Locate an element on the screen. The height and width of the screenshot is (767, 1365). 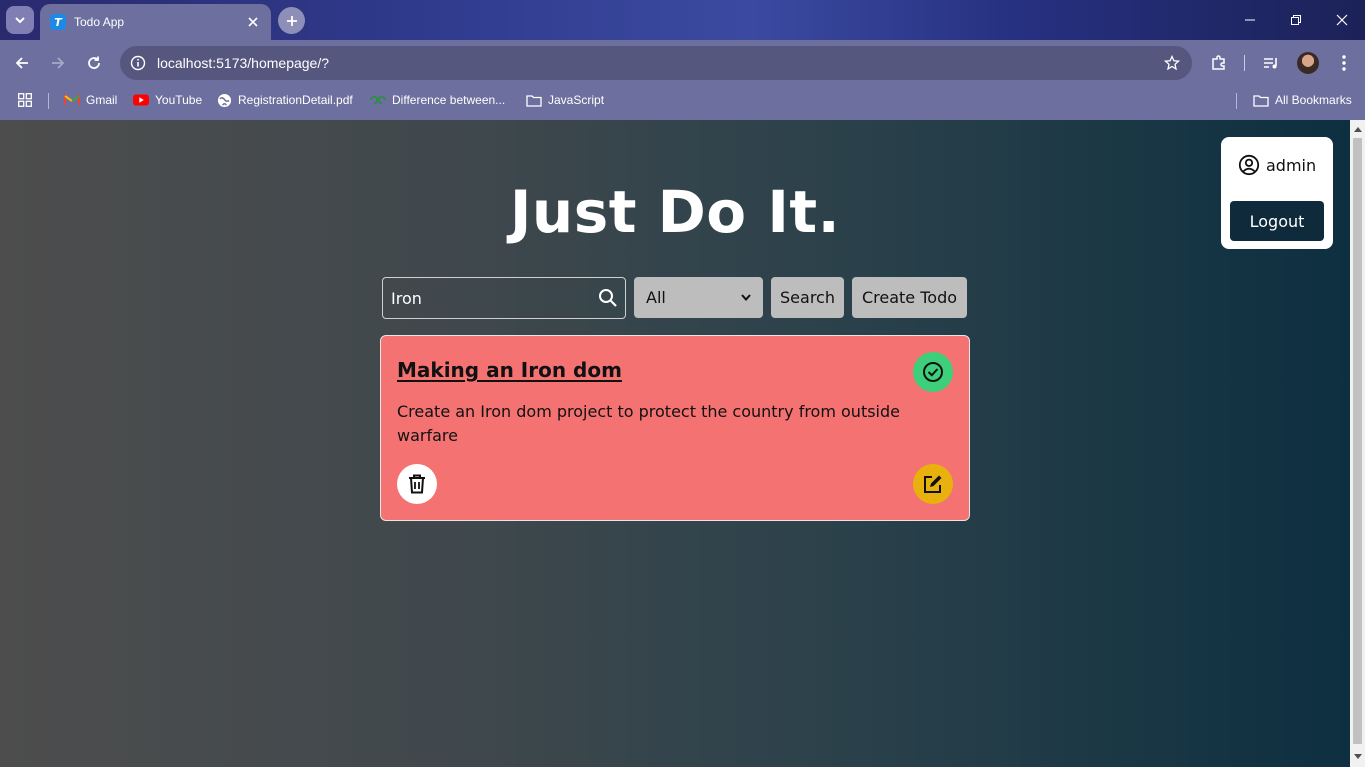
close-icon is located at coordinates (1342, 20).